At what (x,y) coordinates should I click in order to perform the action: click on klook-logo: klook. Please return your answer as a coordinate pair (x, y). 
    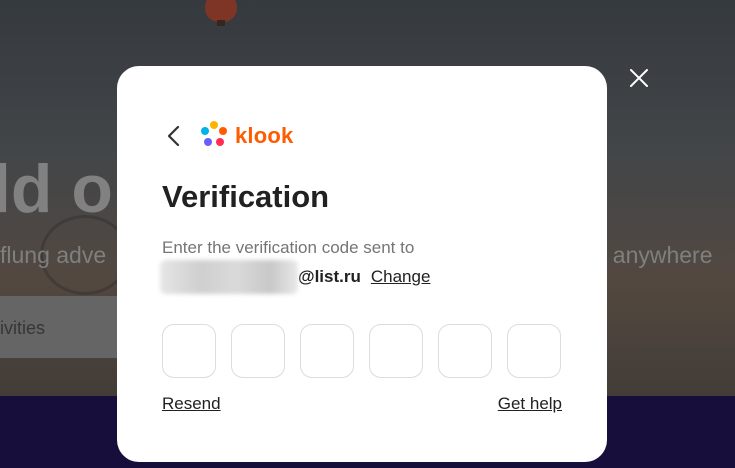
    Looking at the image, I should click on (246, 136).